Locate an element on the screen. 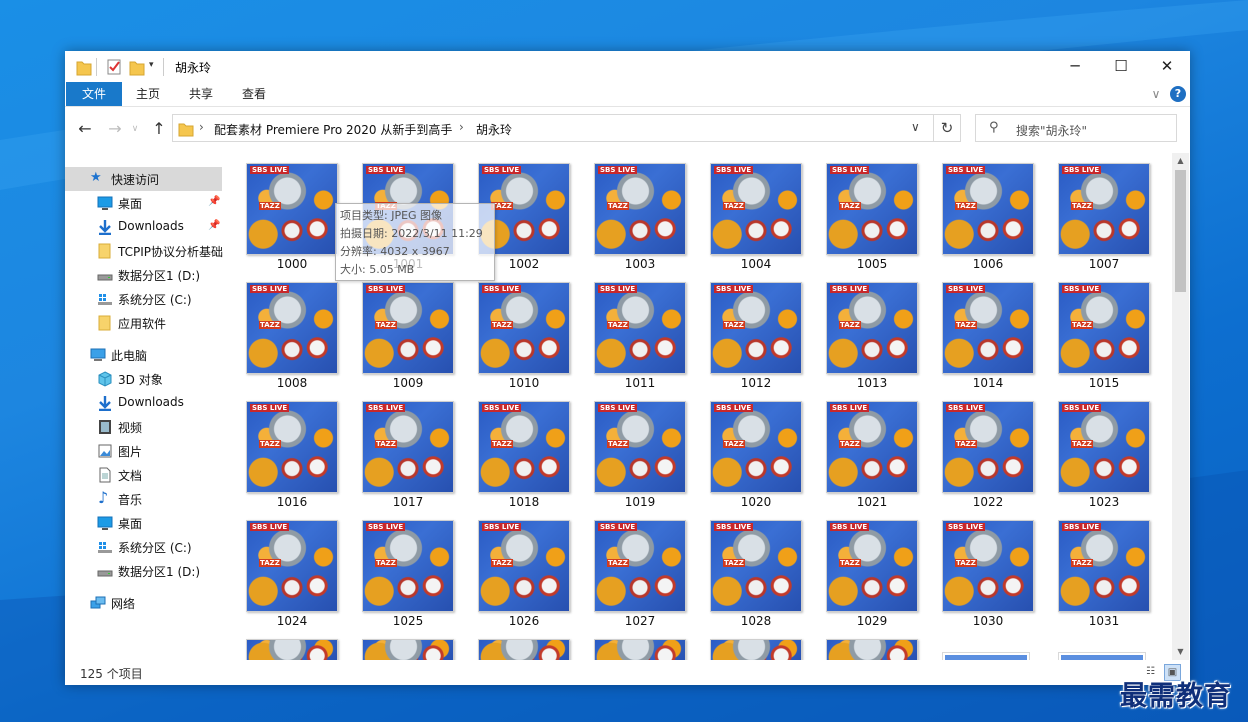 The width and height of the screenshot is (1248, 722). vertical-scrollbar: ▲ ▼ is located at coordinates (1180, 406).